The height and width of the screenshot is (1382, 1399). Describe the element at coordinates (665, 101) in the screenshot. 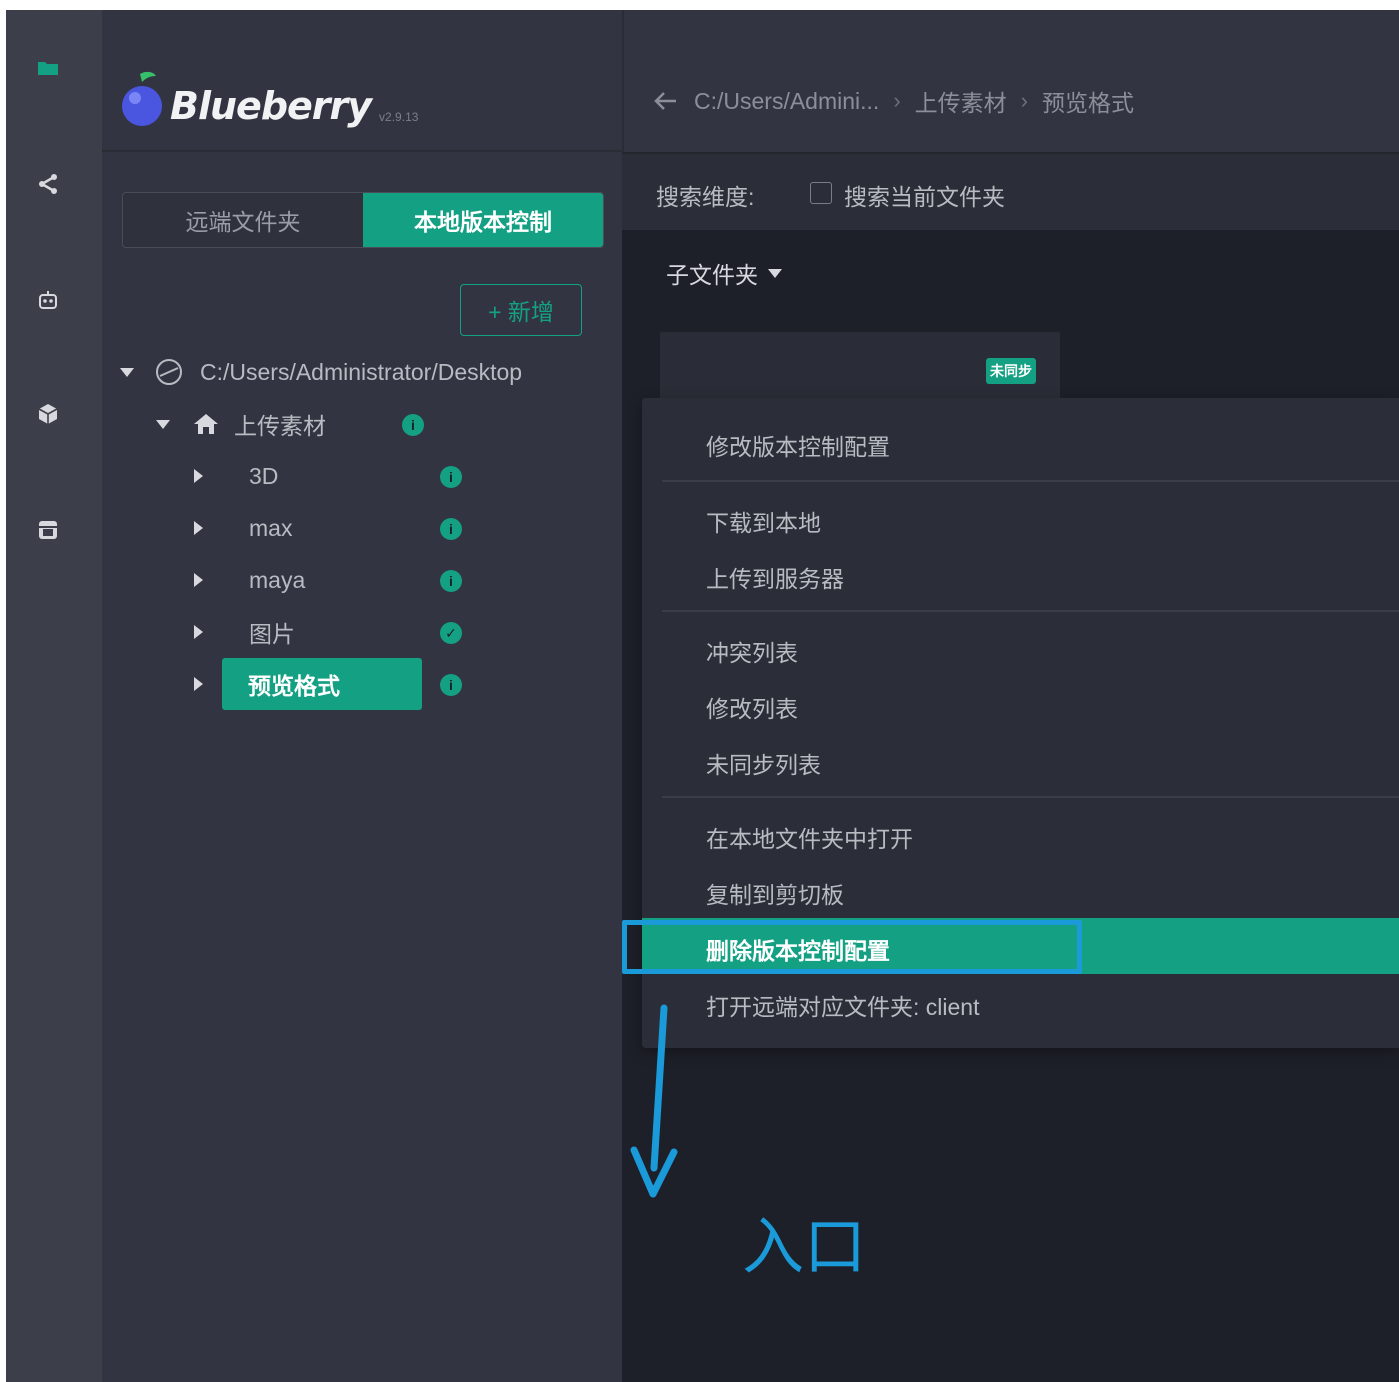

I see `back-arrow-icon` at that location.